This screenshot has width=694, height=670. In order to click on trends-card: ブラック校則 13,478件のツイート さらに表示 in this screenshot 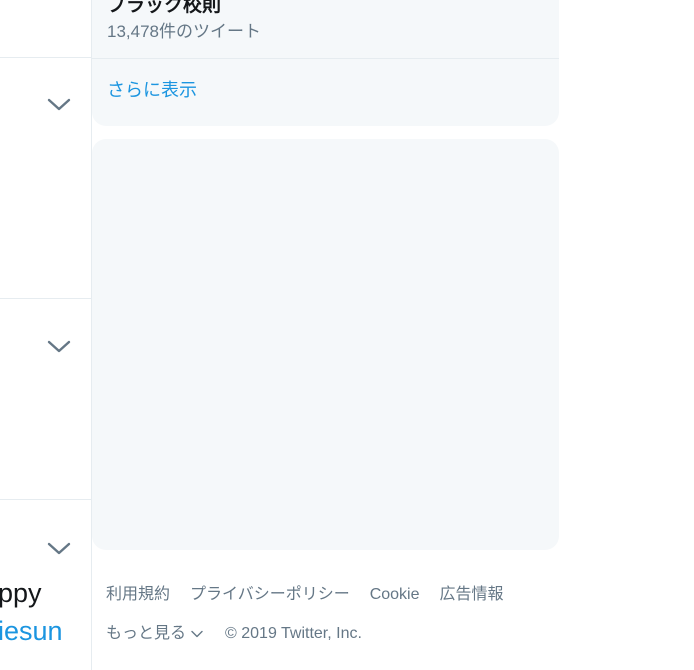, I will do `click(325, 63)`.